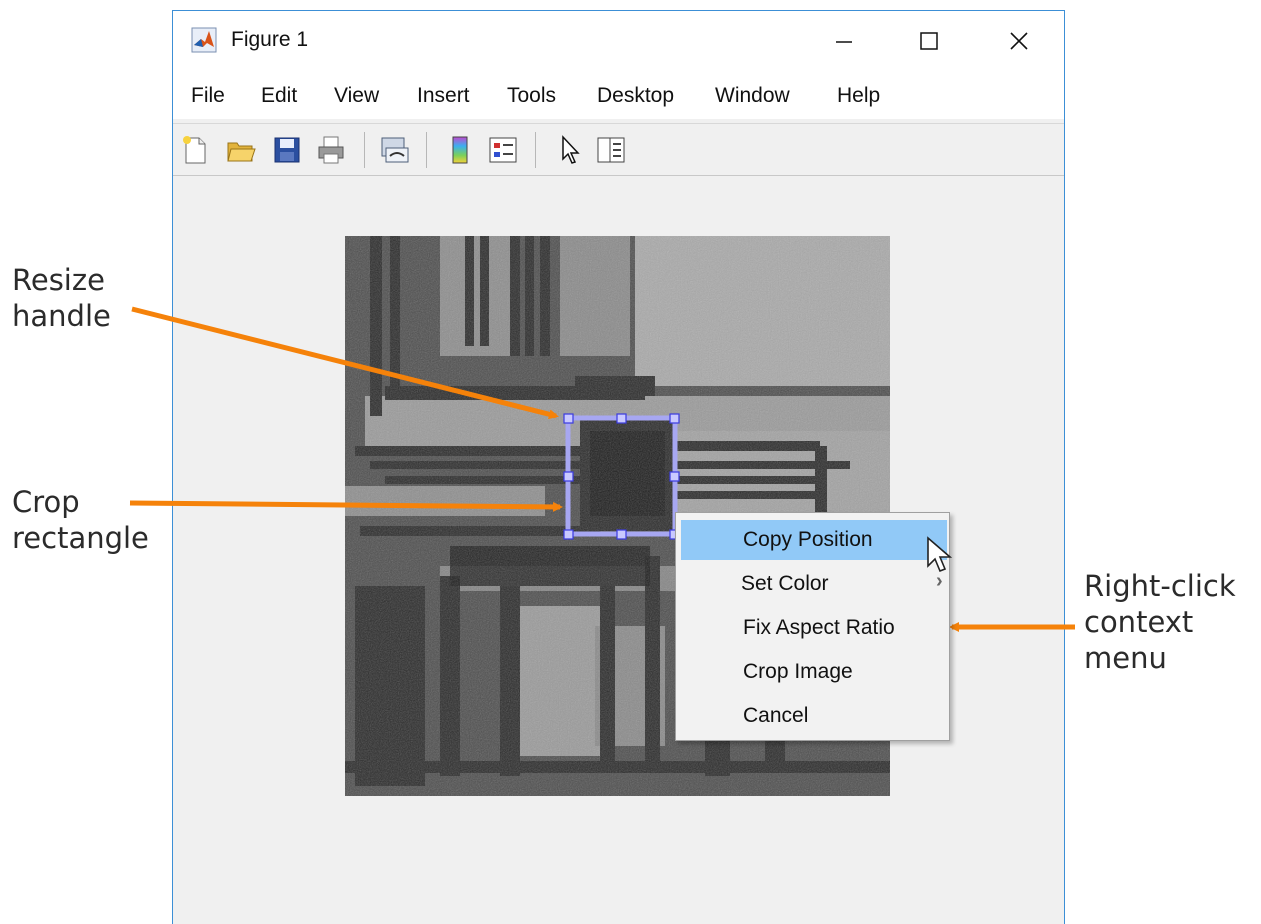 The width and height of the screenshot is (1261, 924). Describe the element at coordinates (814, 584) in the screenshot. I see `menu-item-set-color: Set Color ›` at that location.